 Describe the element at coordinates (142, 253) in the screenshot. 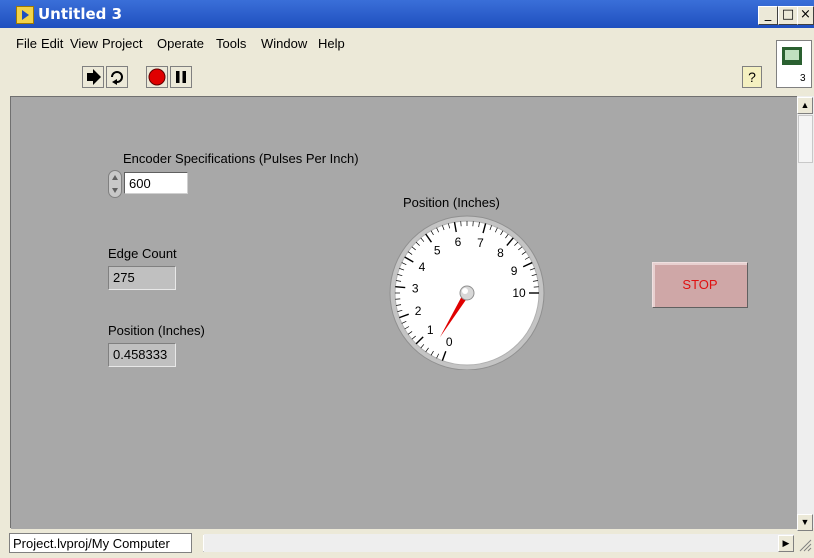

I see `edge-count-label: Edge Count` at that location.